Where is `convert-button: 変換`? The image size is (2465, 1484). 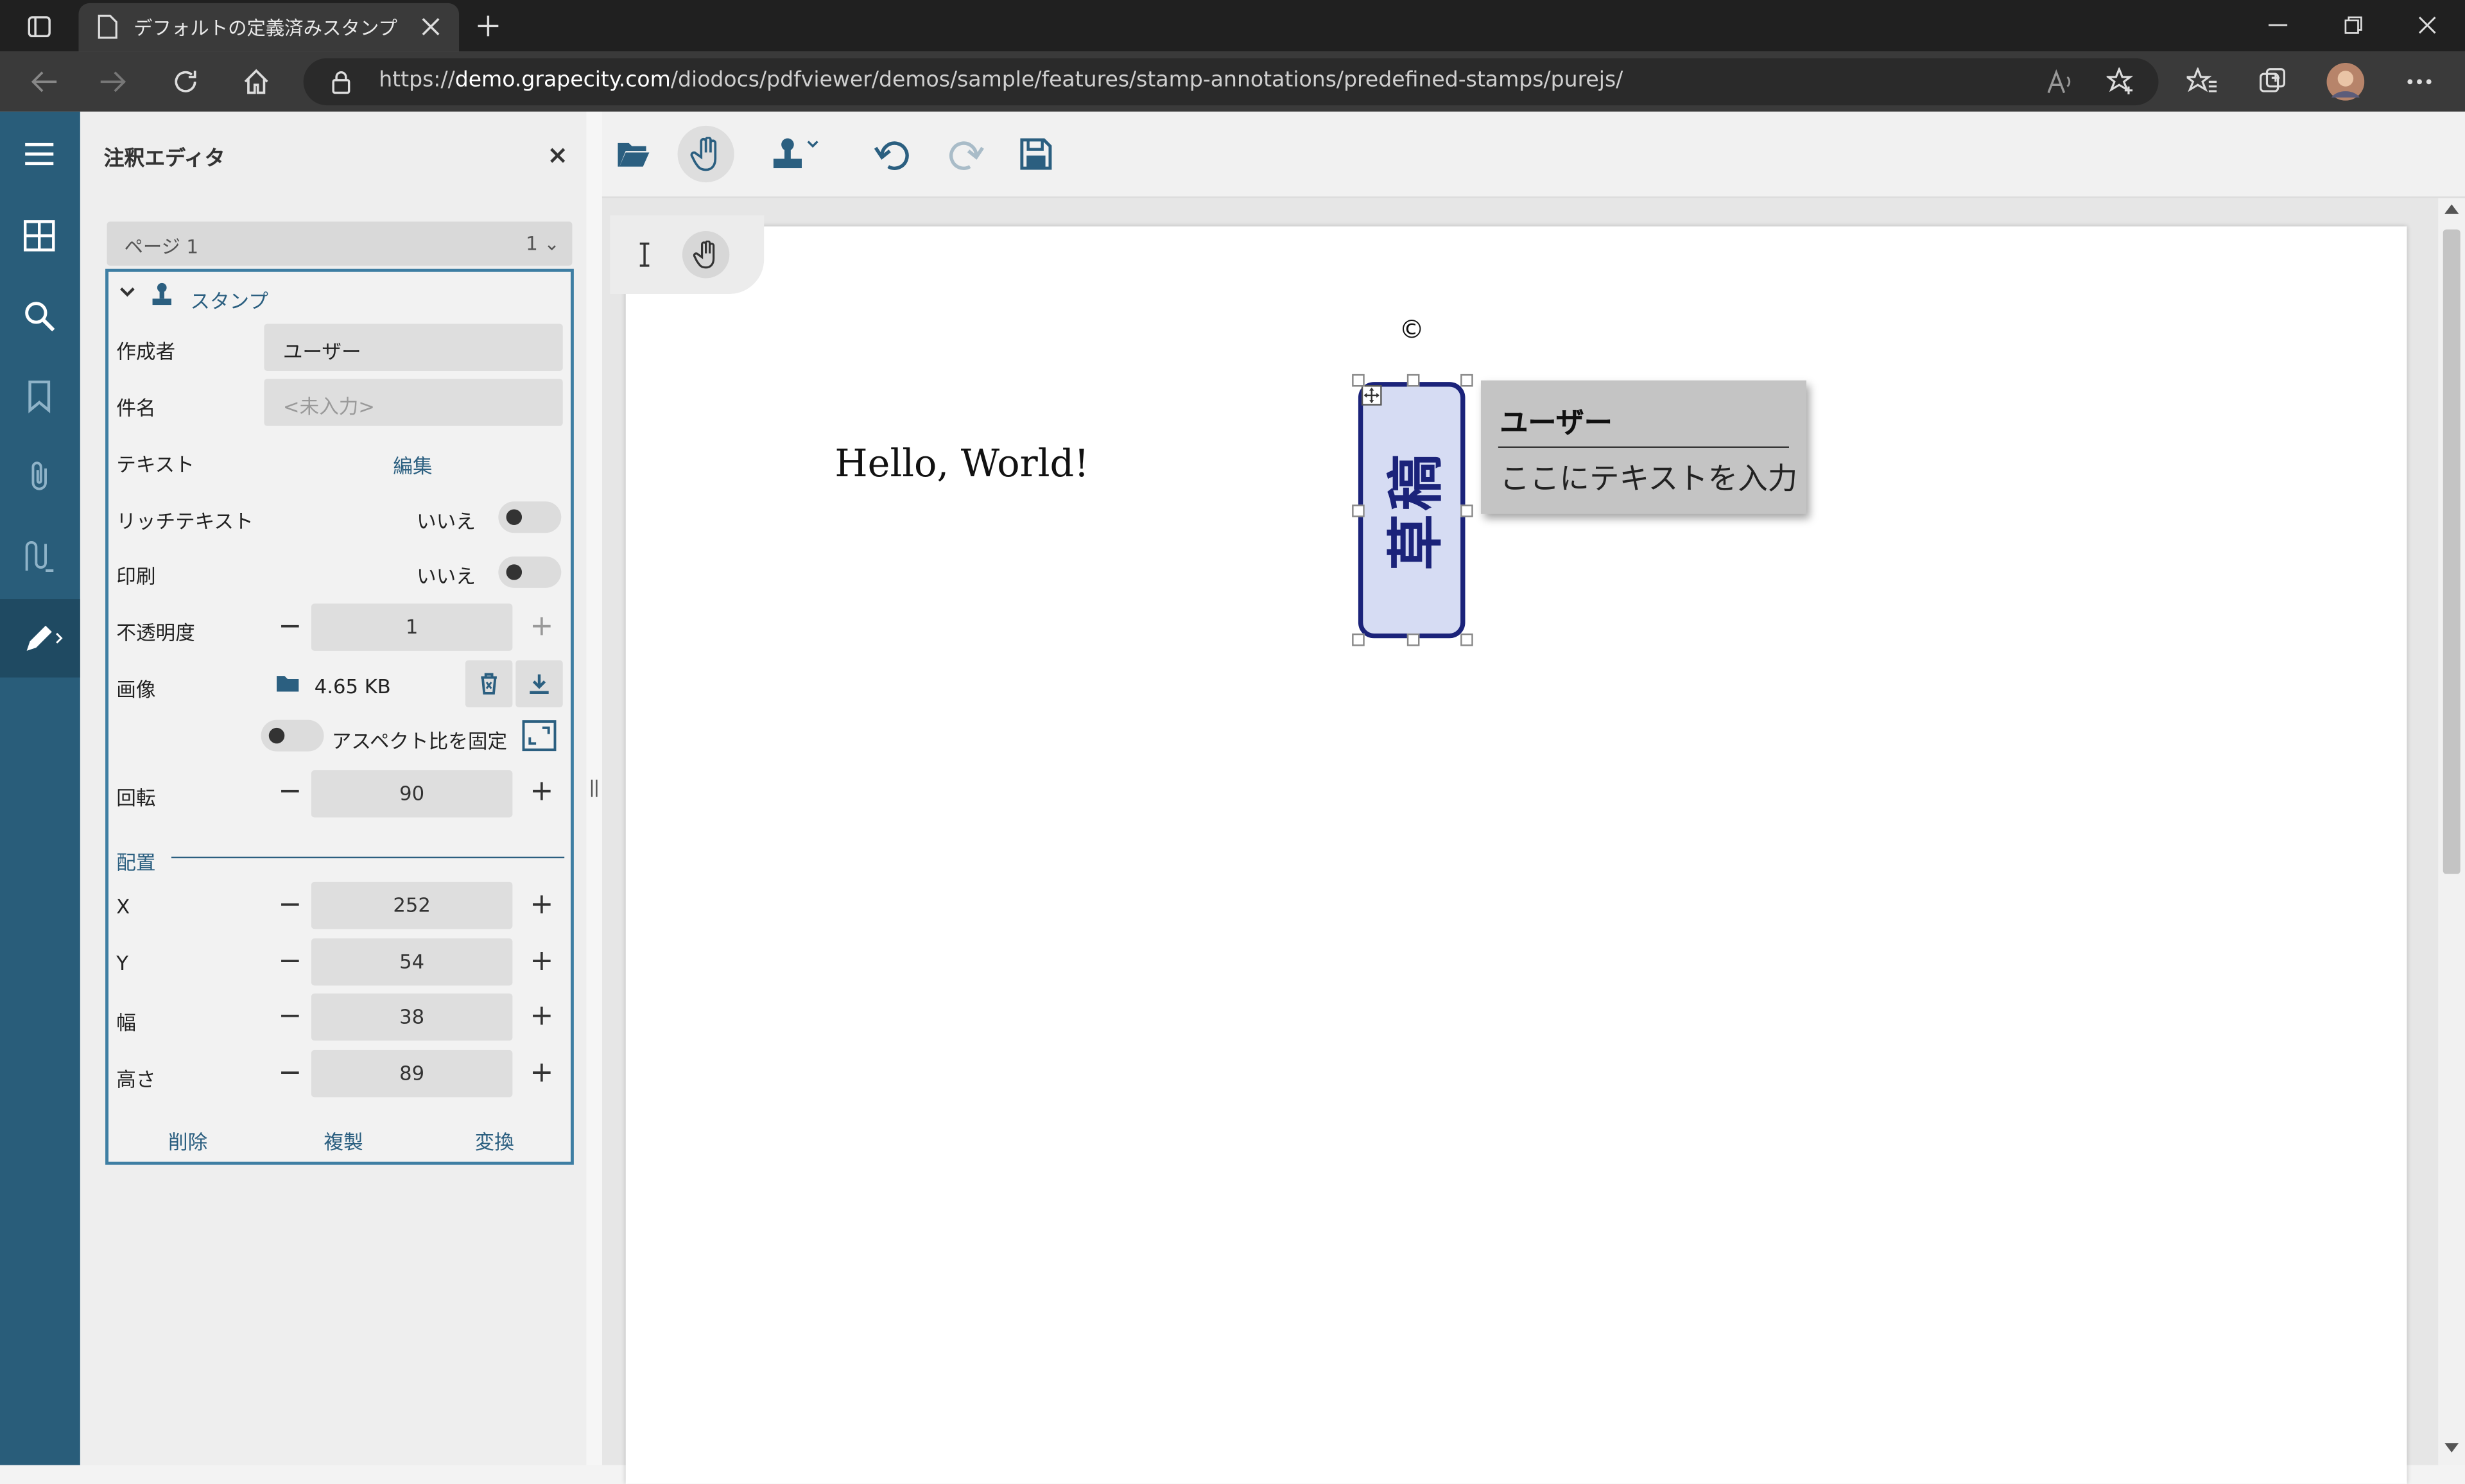
convert-button: 変換 is located at coordinates (495, 1140).